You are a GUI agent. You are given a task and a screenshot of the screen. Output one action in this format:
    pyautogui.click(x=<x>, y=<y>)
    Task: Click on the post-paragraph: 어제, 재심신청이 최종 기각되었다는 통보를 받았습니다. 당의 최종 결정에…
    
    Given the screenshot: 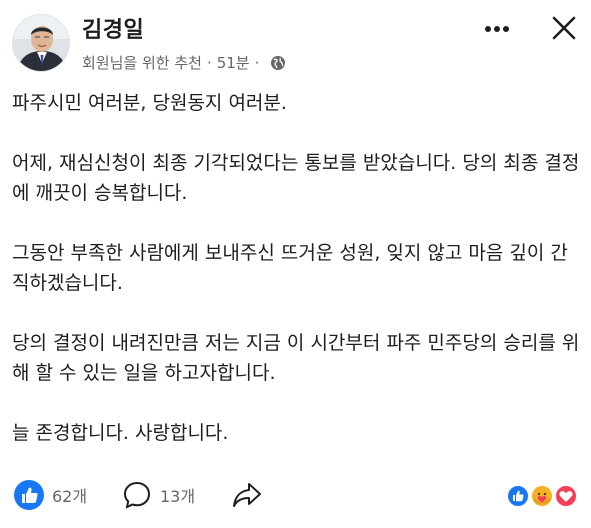 What is the action you would take?
    pyautogui.click(x=296, y=178)
    